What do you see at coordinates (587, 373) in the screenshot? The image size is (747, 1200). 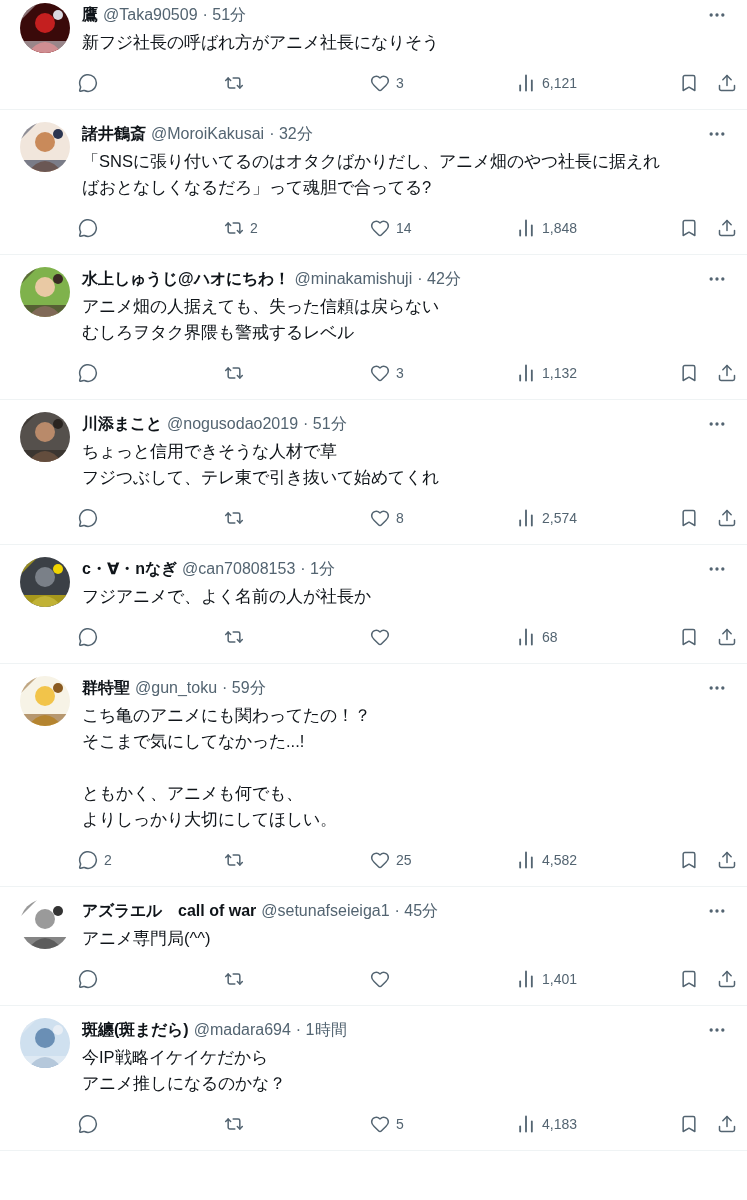 I see `views-button: 1,132` at bounding box center [587, 373].